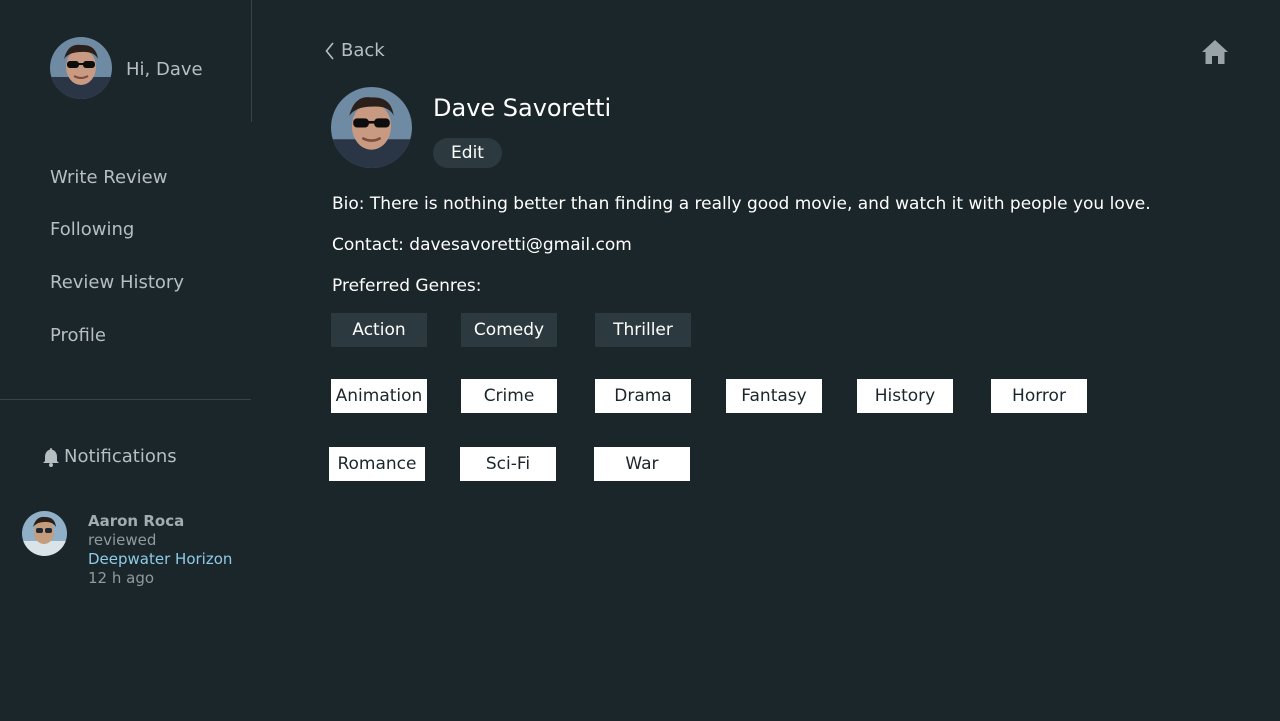 The width and height of the screenshot is (1280, 721). What do you see at coordinates (329, 50) in the screenshot?
I see `chevron-left-icon` at bounding box center [329, 50].